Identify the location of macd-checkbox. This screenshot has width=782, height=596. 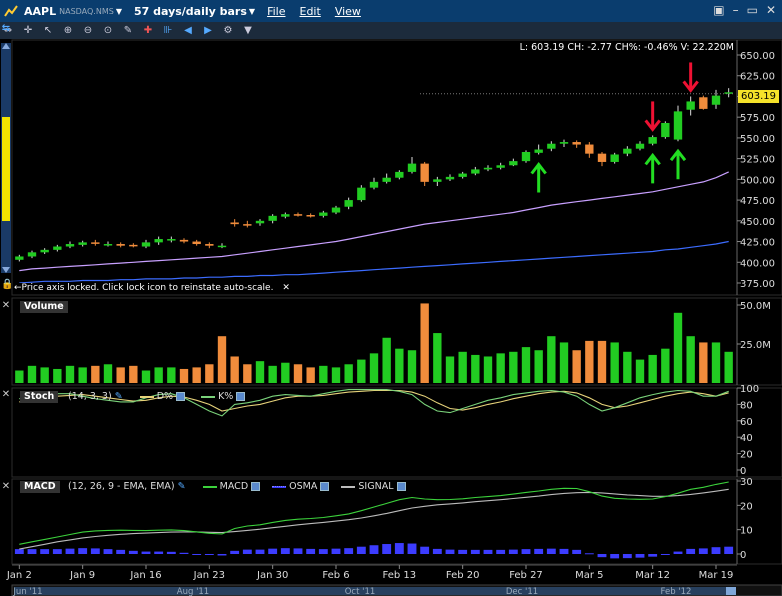
(256, 486).